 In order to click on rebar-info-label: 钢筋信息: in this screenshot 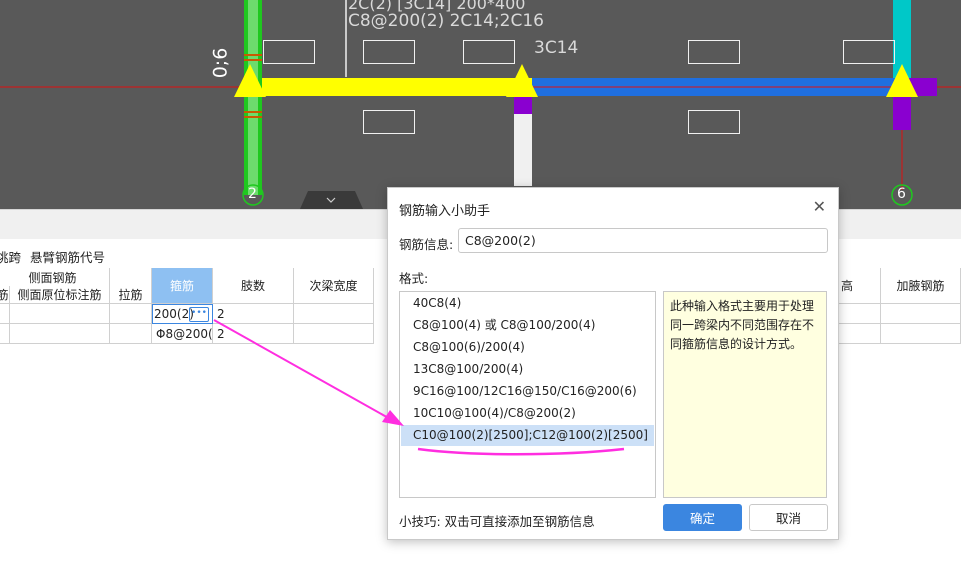, I will do `click(426, 244)`.